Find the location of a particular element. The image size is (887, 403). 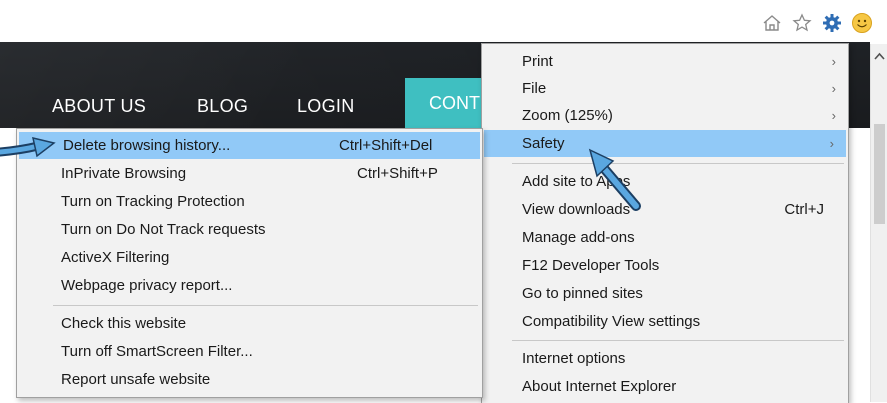

menu-item-file: File › is located at coordinates (665, 88).